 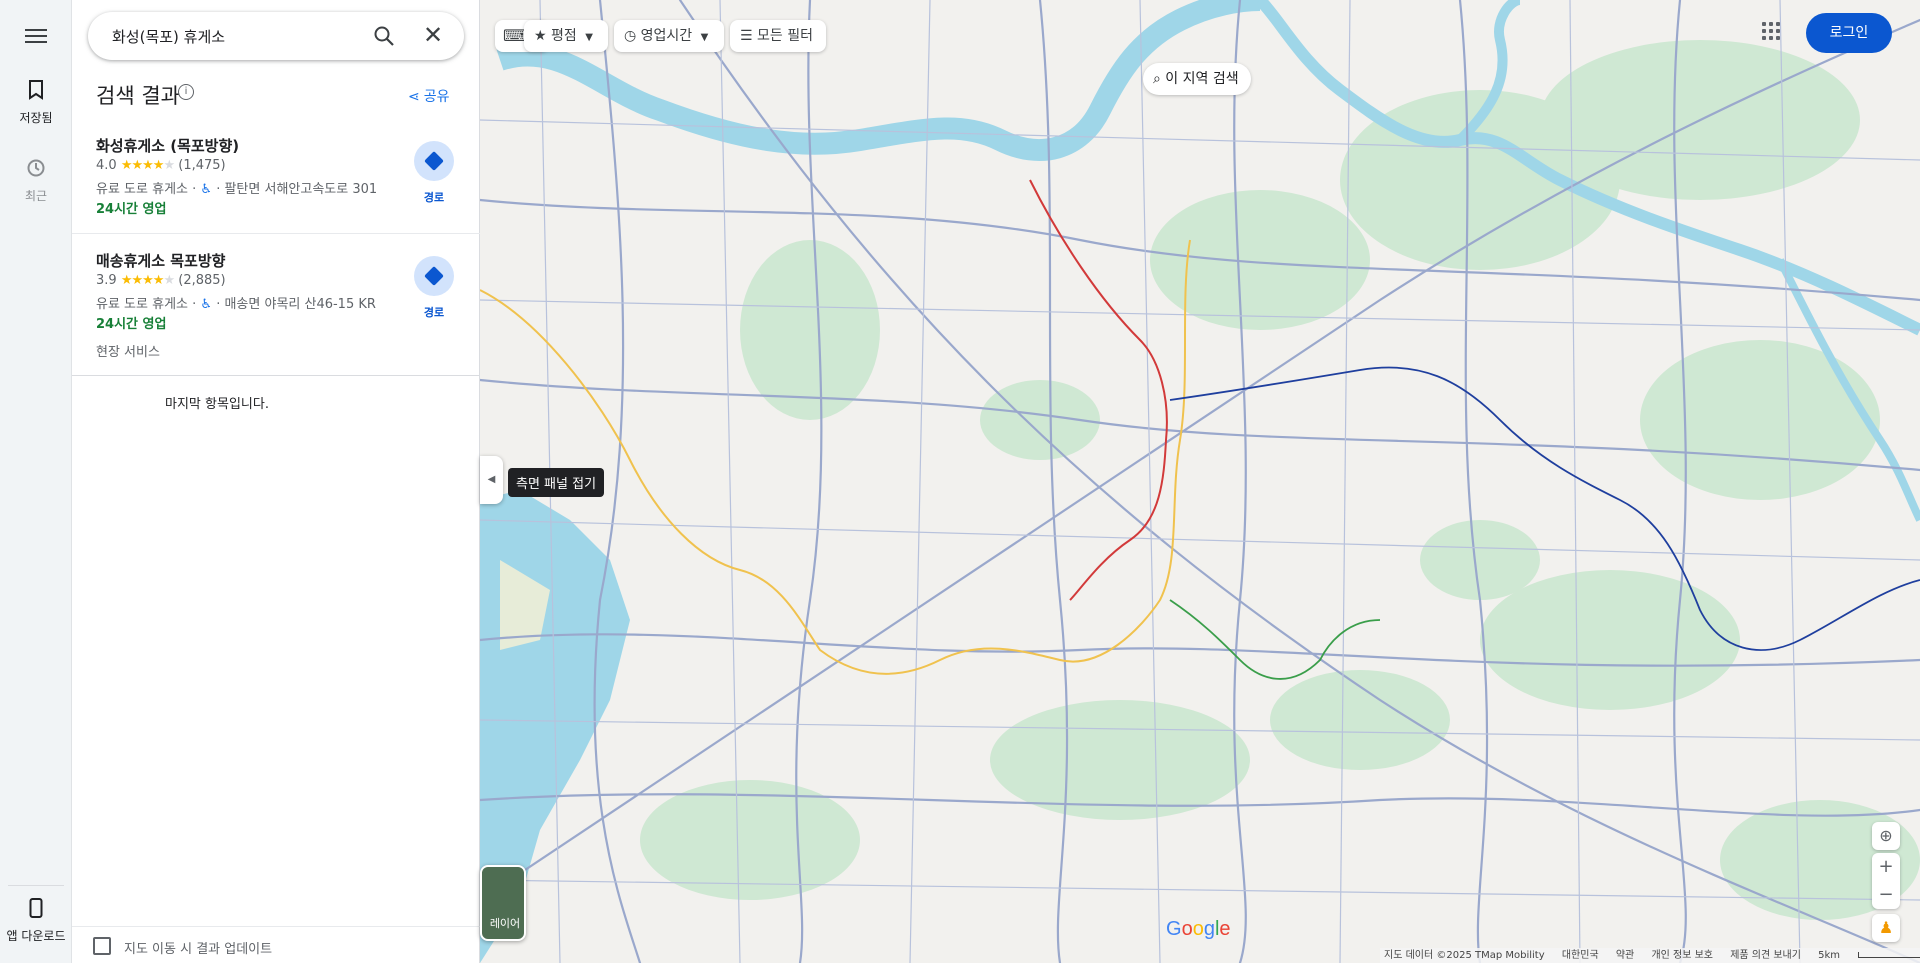 I want to click on place-rating: 4.0 ★★★★★ (1,475), so click(x=161, y=165).